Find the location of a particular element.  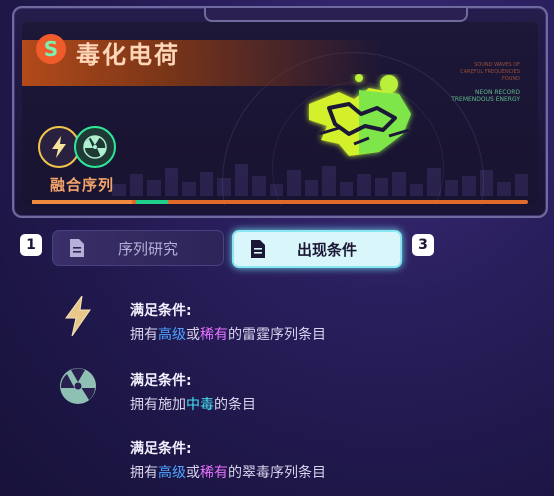

desc-text: 的条目 is located at coordinates (235, 405).